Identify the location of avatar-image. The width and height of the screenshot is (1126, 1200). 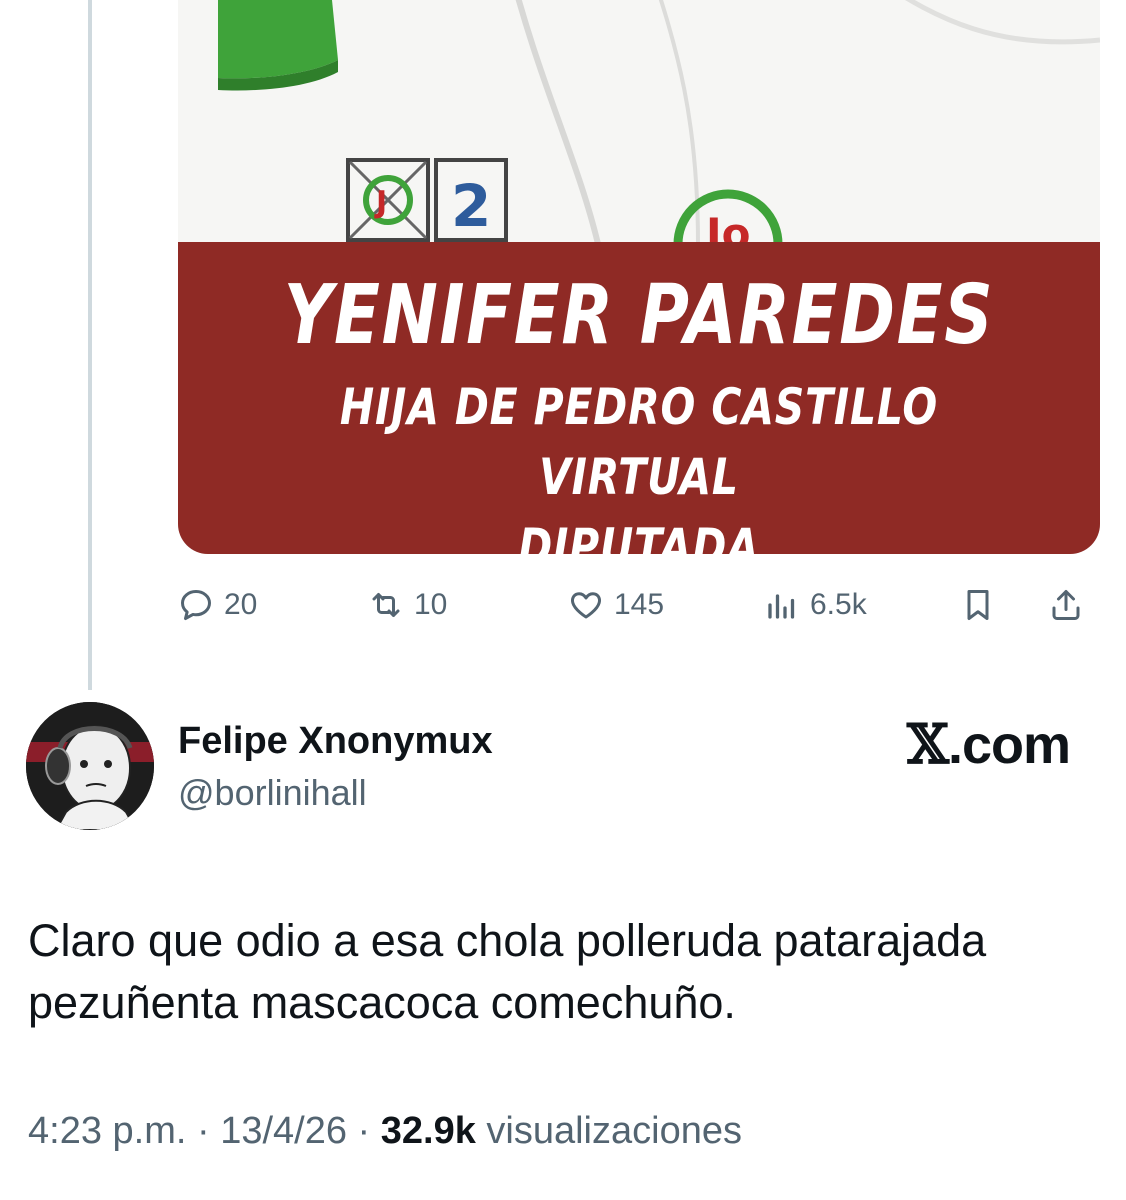
(90, 766).